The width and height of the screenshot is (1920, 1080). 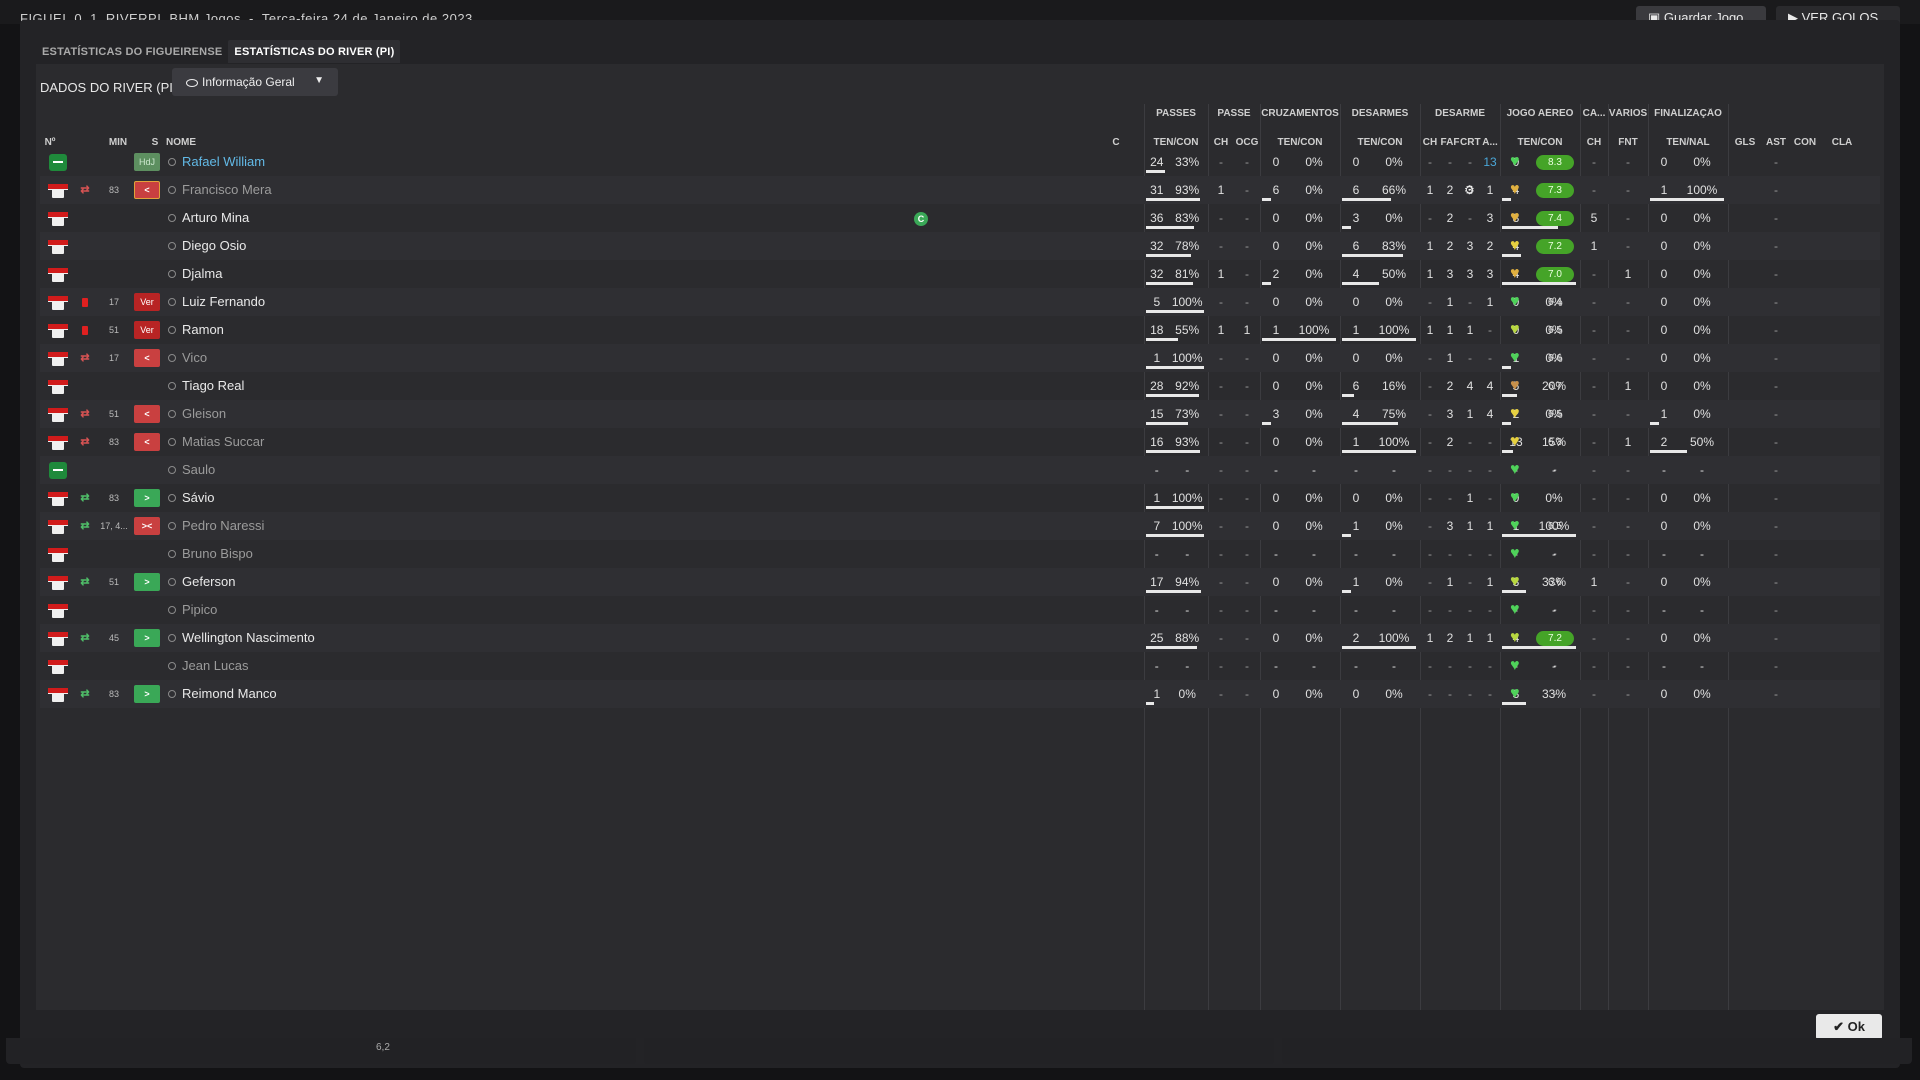 I want to click on player-name: Geferson, so click(x=208, y=582).